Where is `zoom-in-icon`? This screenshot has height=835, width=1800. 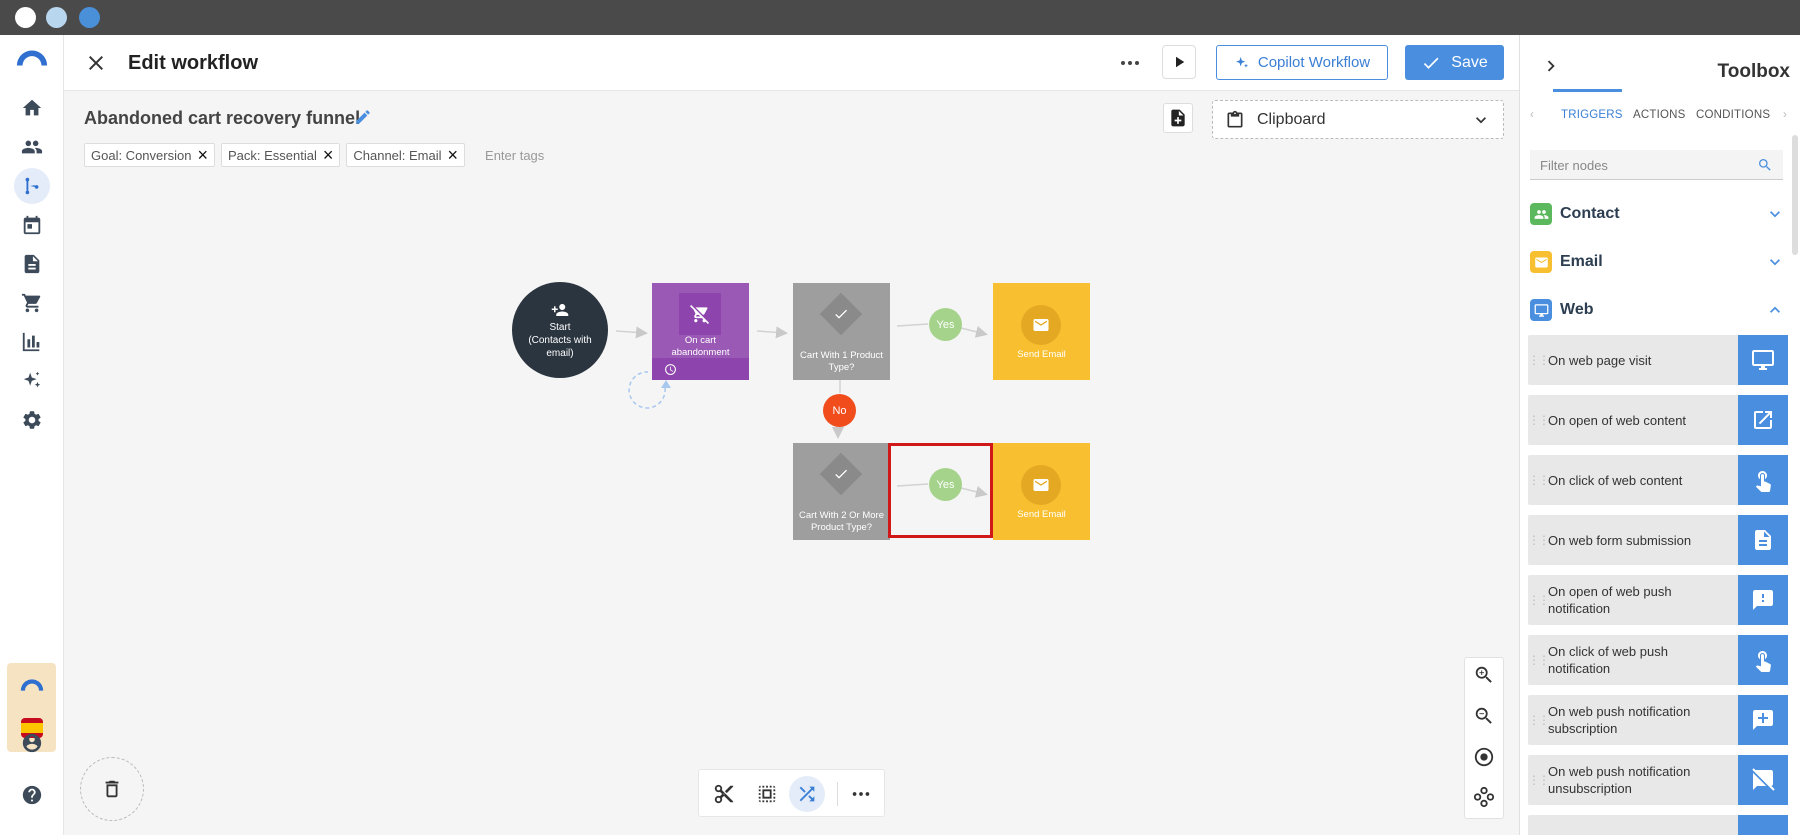 zoom-in-icon is located at coordinates (1485, 676).